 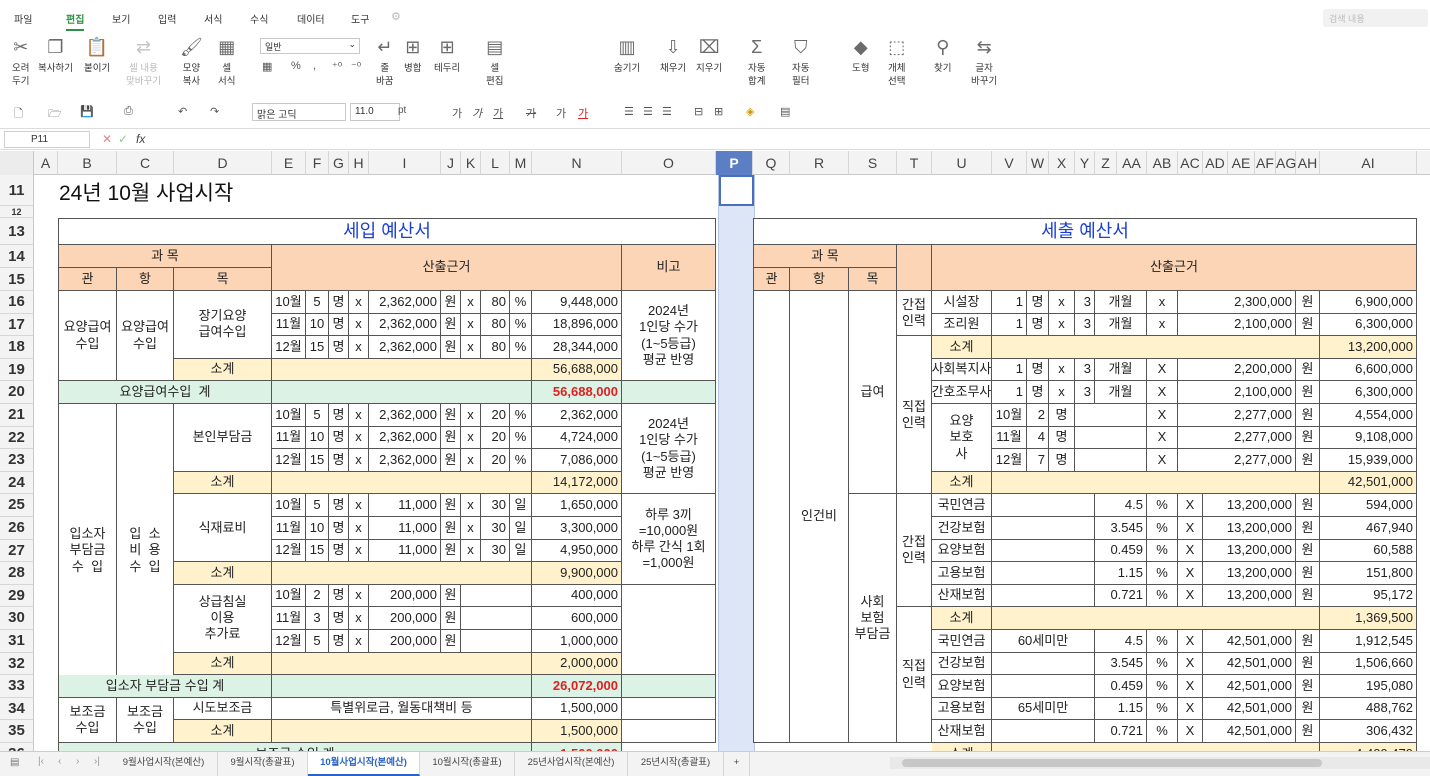 I want to click on cell-D21-D23: 본인부담금, so click(x=223, y=438).